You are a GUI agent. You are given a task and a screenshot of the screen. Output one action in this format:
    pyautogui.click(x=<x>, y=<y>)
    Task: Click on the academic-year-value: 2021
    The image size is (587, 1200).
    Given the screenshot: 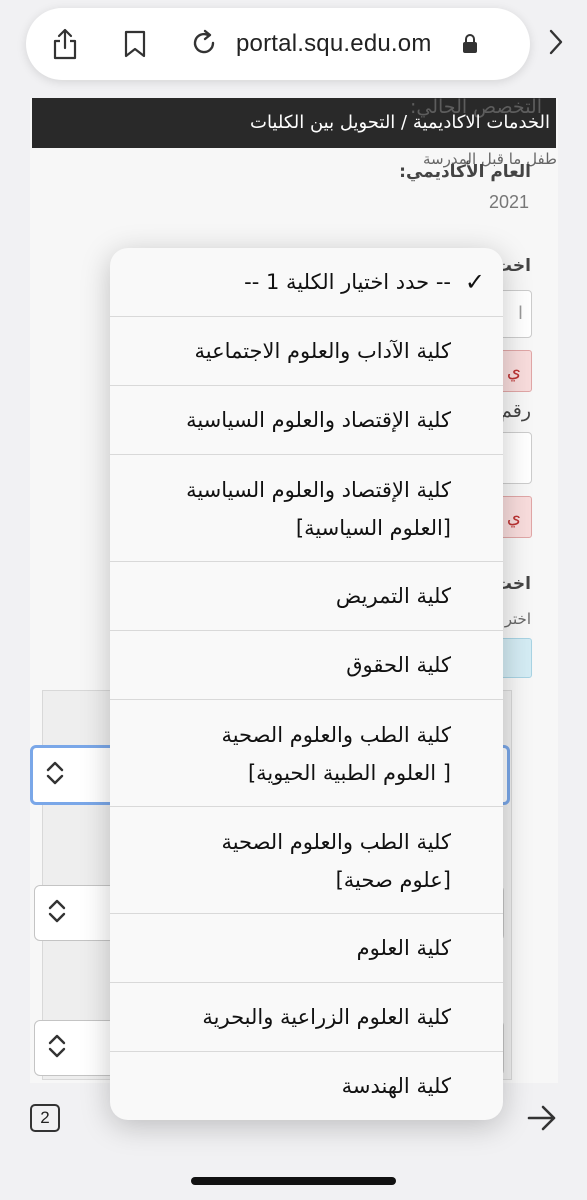 What is the action you would take?
    pyautogui.click(x=508, y=202)
    